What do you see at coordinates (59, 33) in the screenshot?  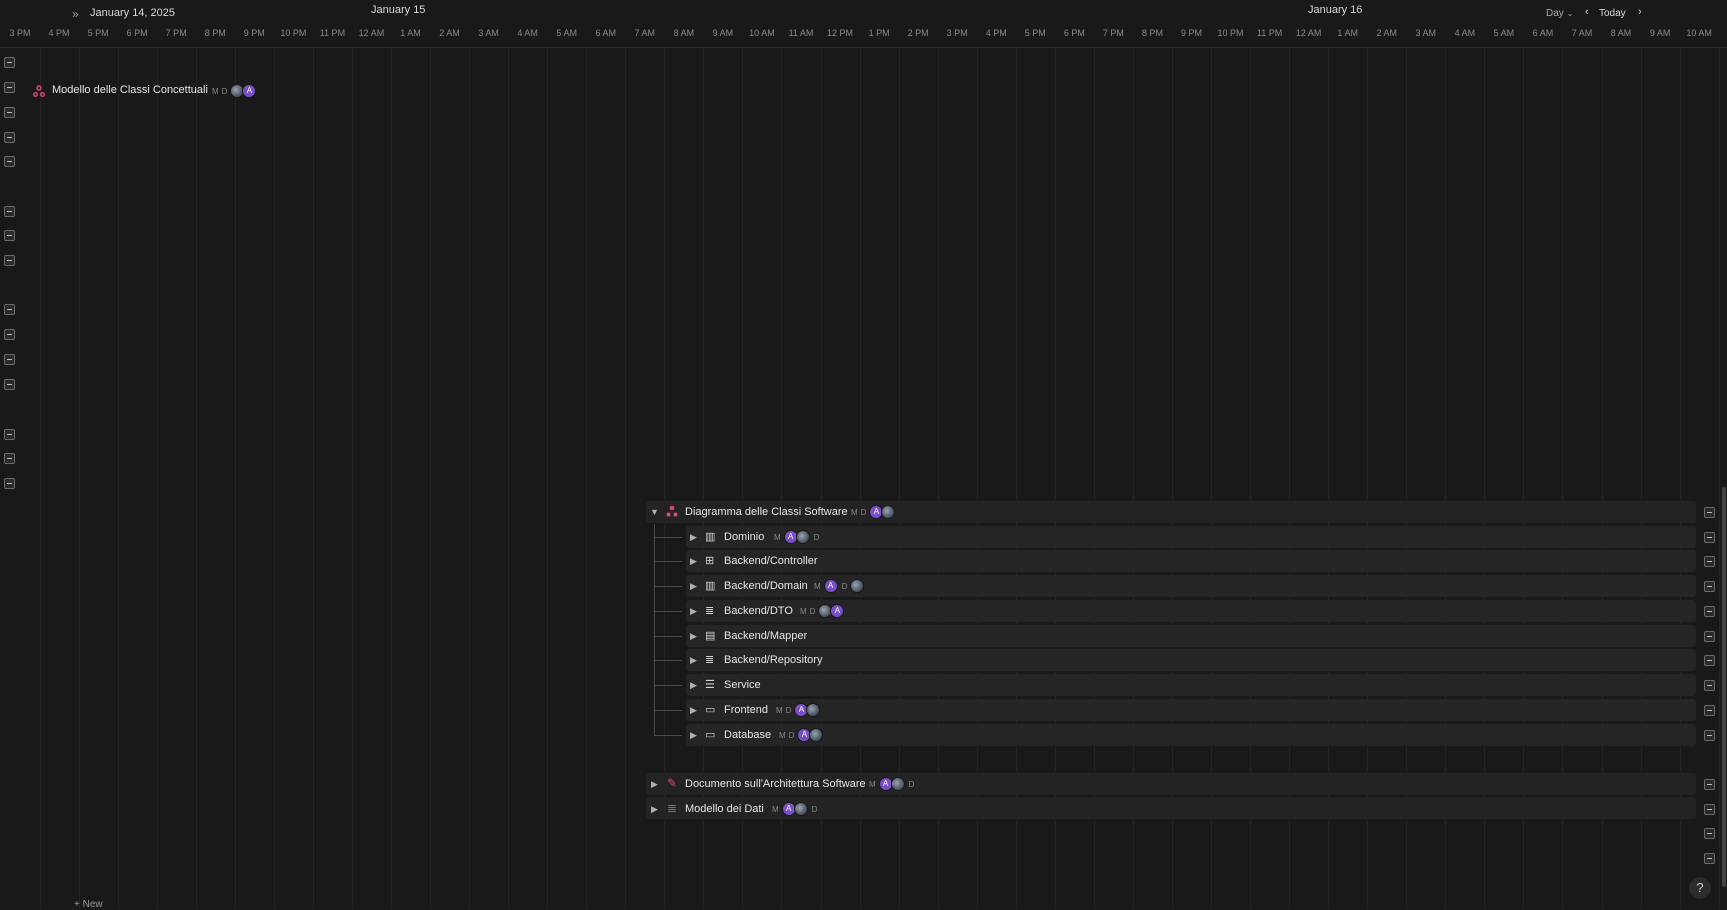 I see `hour-label: 4 PM` at bounding box center [59, 33].